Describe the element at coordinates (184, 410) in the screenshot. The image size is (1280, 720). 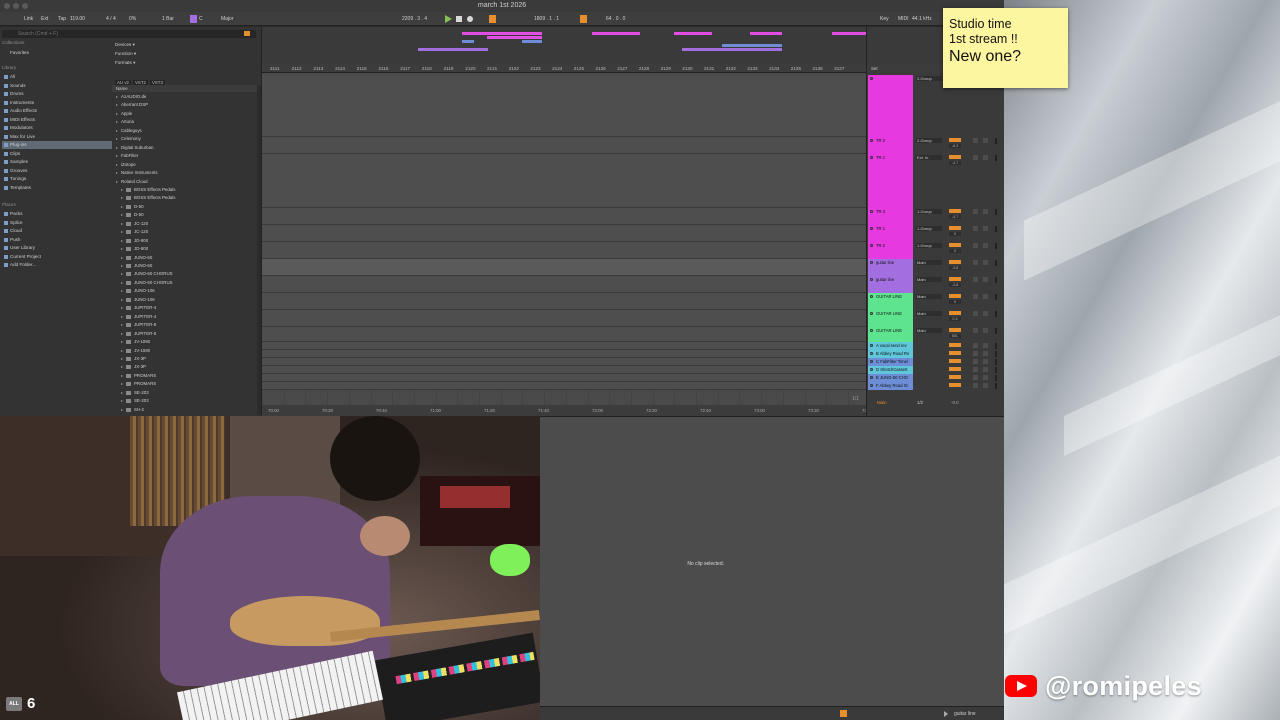
I see `plugin-item: SH-2` at that location.